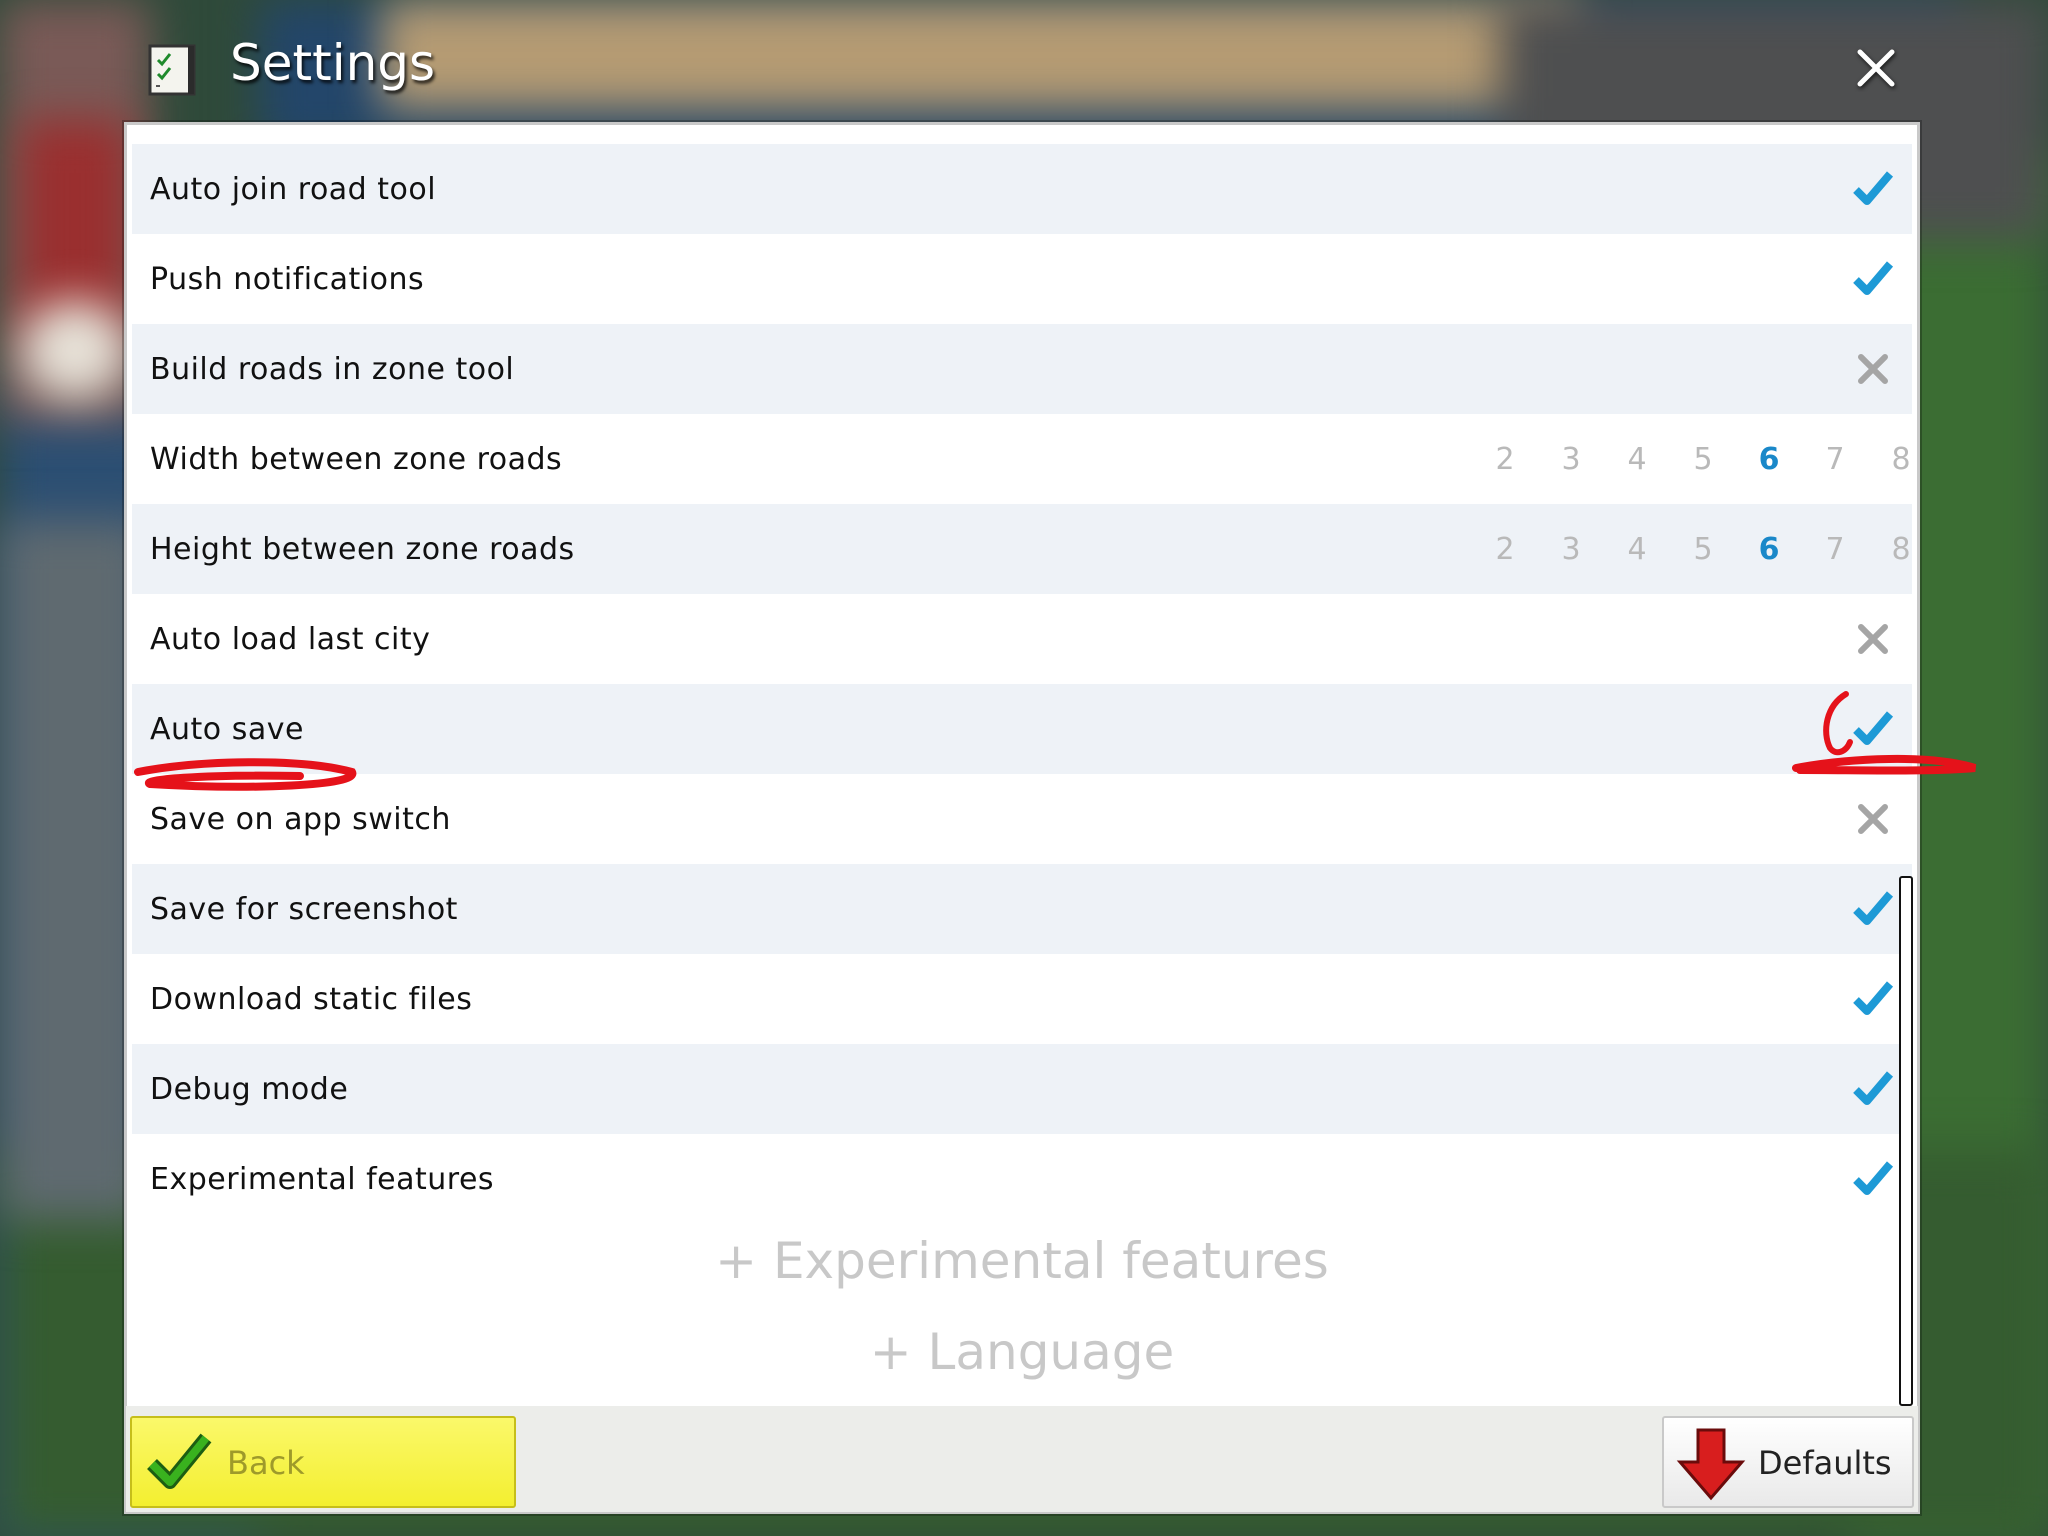 The height and width of the screenshot is (1536, 2048). Describe the element at coordinates (304, 909) in the screenshot. I see `setting-label: Save for screenshot` at that location.